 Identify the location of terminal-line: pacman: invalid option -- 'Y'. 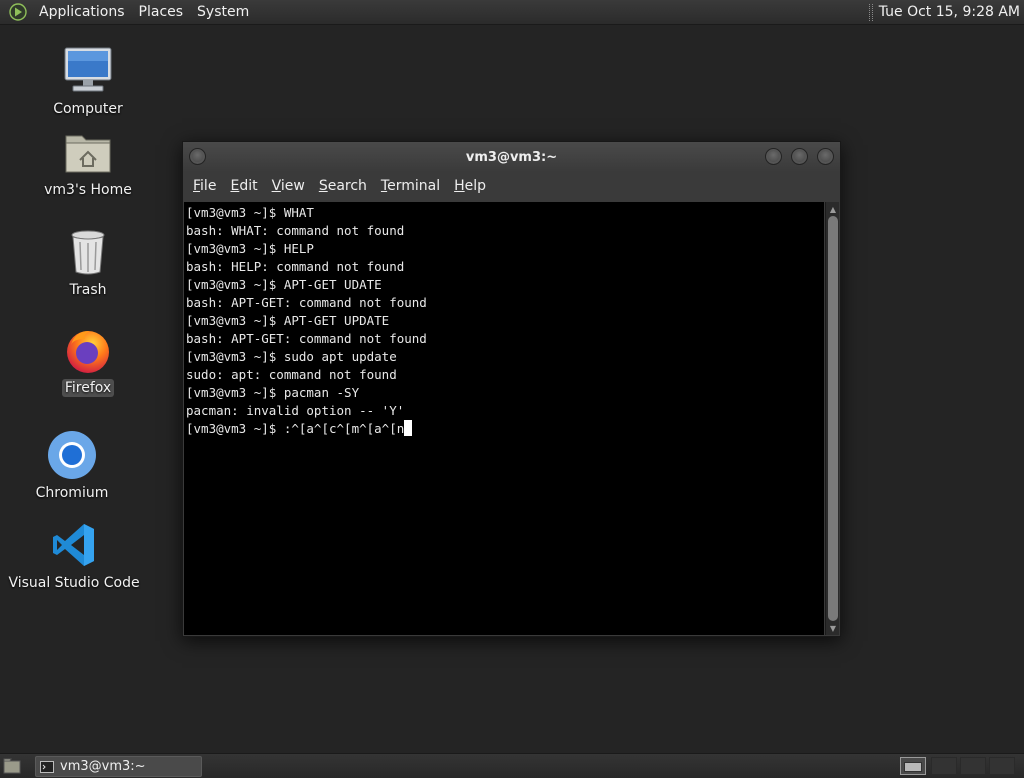
(295, 410).